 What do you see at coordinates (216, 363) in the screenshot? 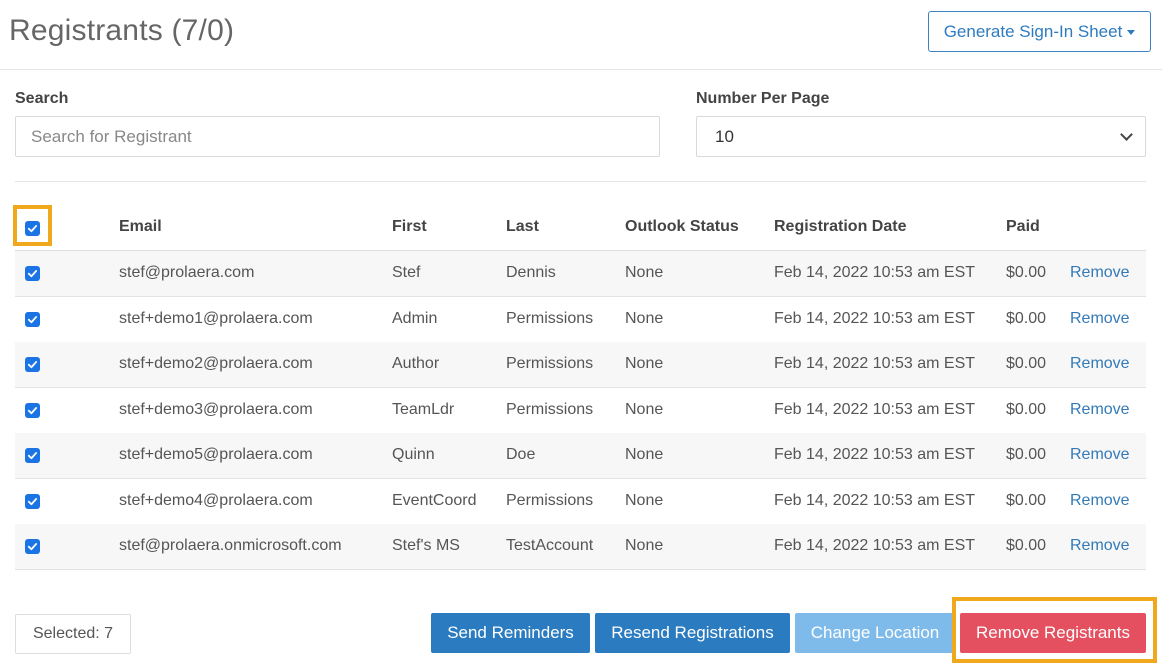
I see `cell-email: stef+demo2@prolaera.com` at bounding box center [216, 363].